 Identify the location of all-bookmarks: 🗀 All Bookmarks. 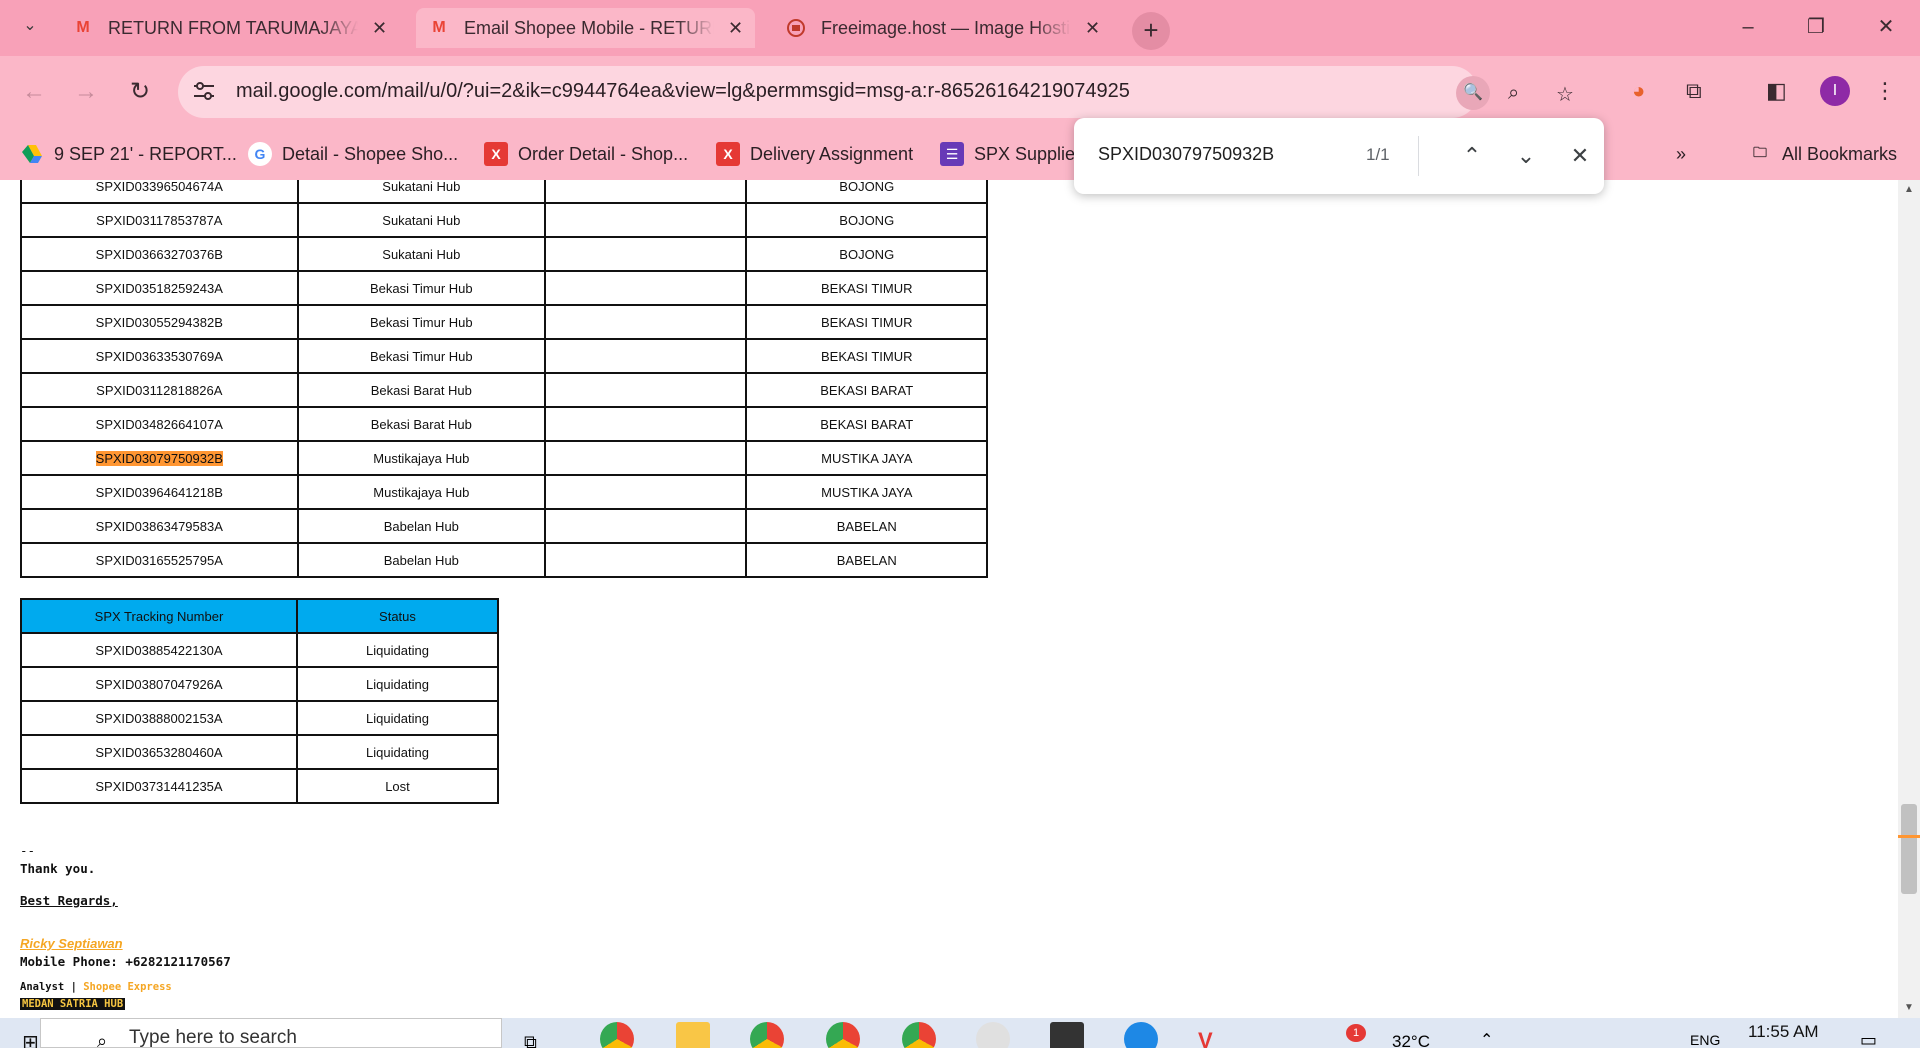
(1822, 154).